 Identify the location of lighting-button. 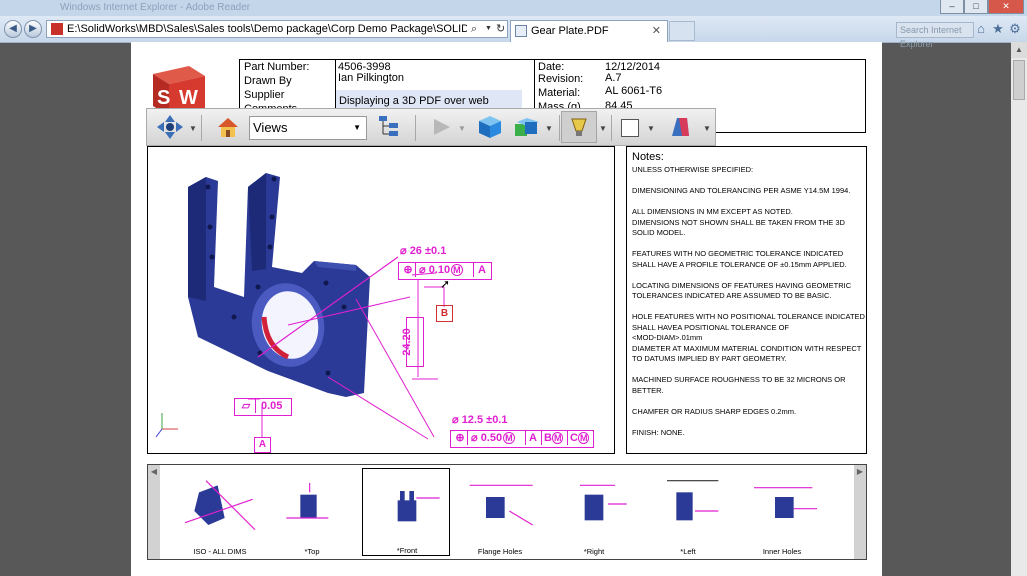
(579, 127).